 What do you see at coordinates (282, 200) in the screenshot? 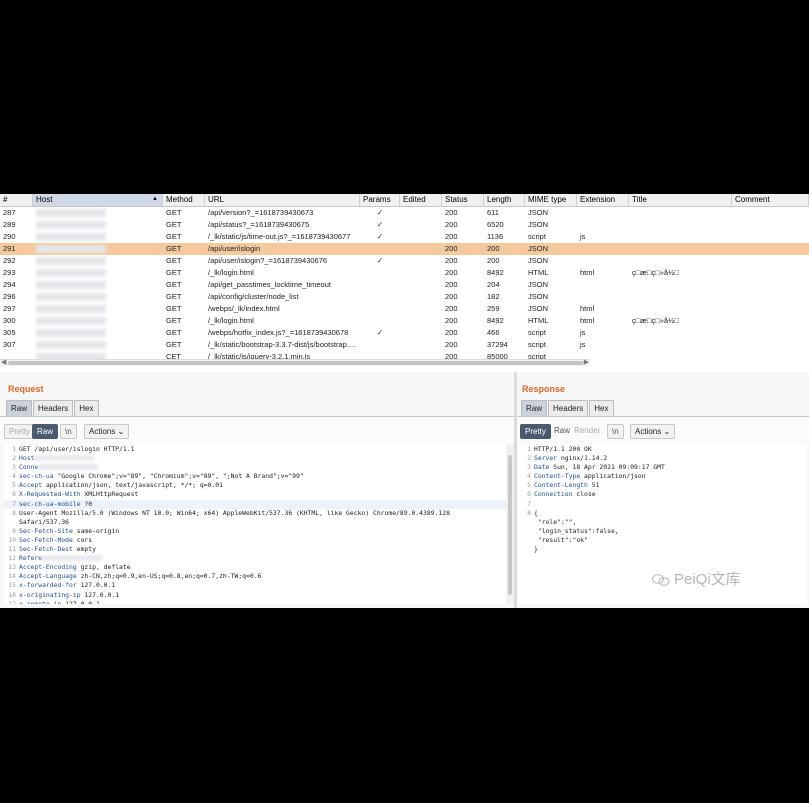
I see `col-header-url: URL` at bounding box center [282, 200].